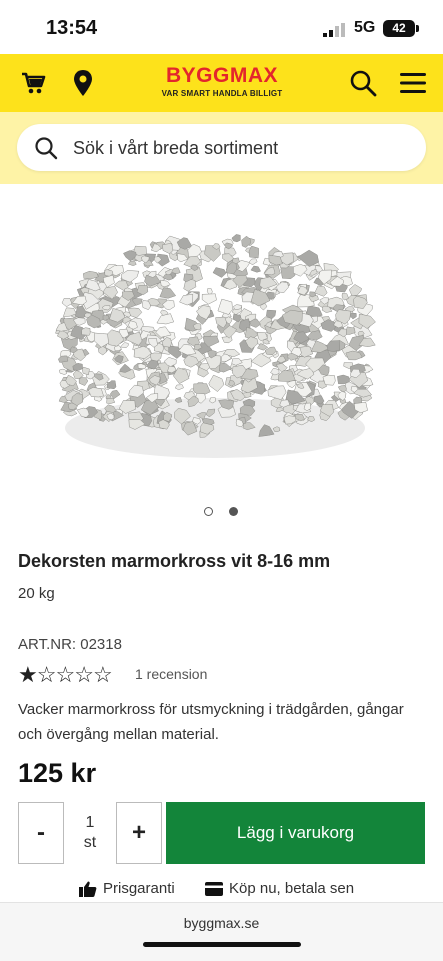  Describe the element at coordinates (70, 644) in the screenshot. I see `article-number: ART.NR: 02318` at that location.